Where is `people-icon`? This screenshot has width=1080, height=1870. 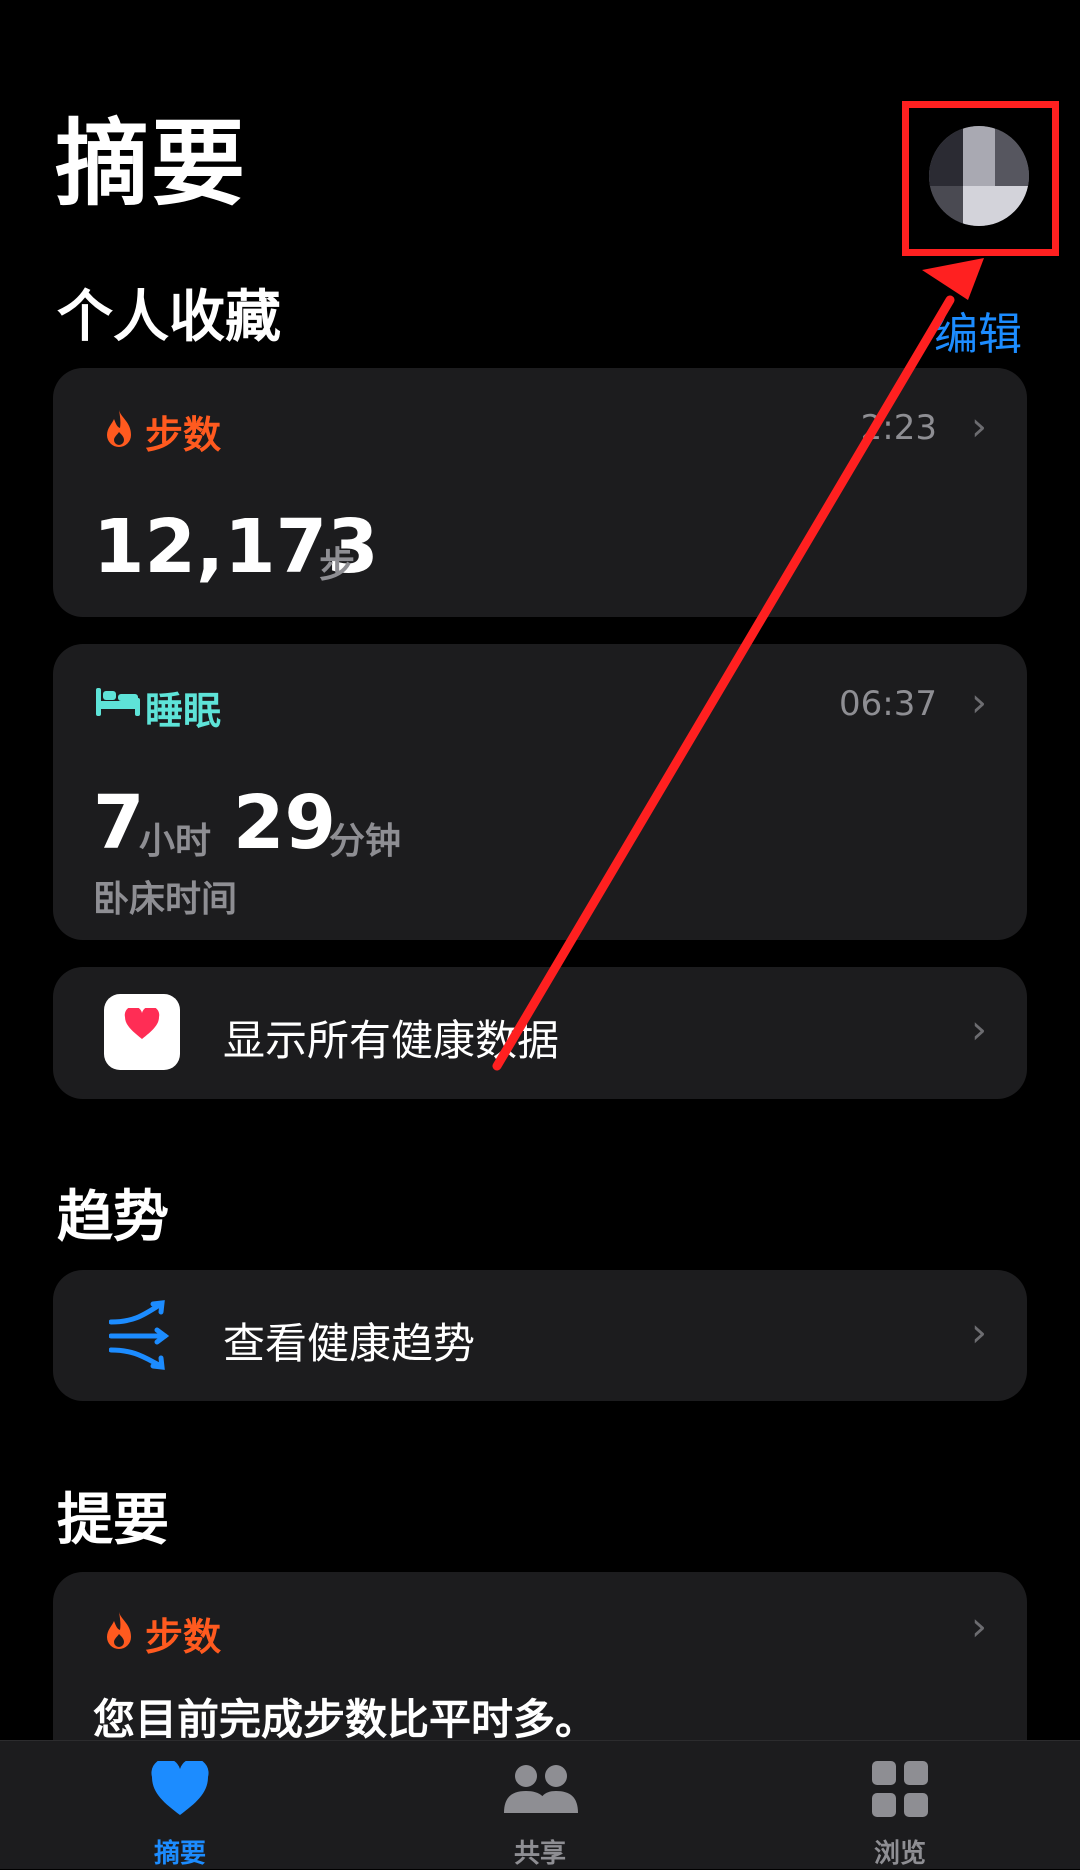 people-icon is located at coordinates (541, 1789).